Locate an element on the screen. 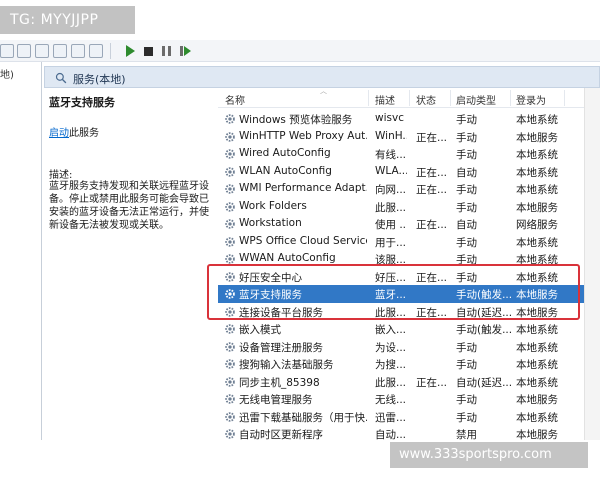  start-service-icon is located at coordinates (130, 51).